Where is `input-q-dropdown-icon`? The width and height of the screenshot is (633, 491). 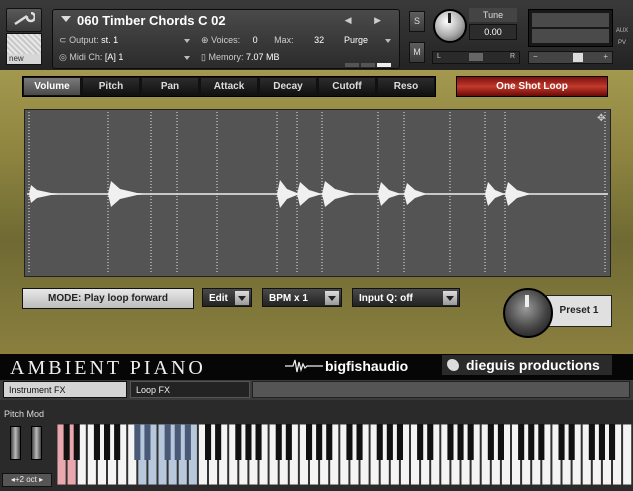 input-q-dropdown-icon is located at coordinates (450, 298).